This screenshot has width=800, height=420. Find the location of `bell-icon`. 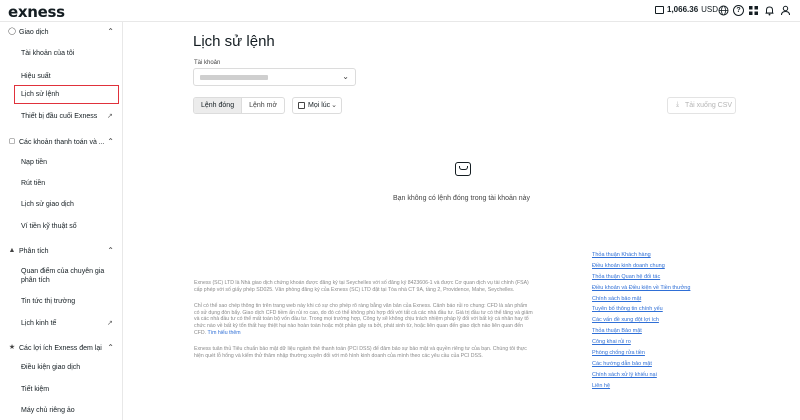

bell-icon is located at coordinates (769, 10).